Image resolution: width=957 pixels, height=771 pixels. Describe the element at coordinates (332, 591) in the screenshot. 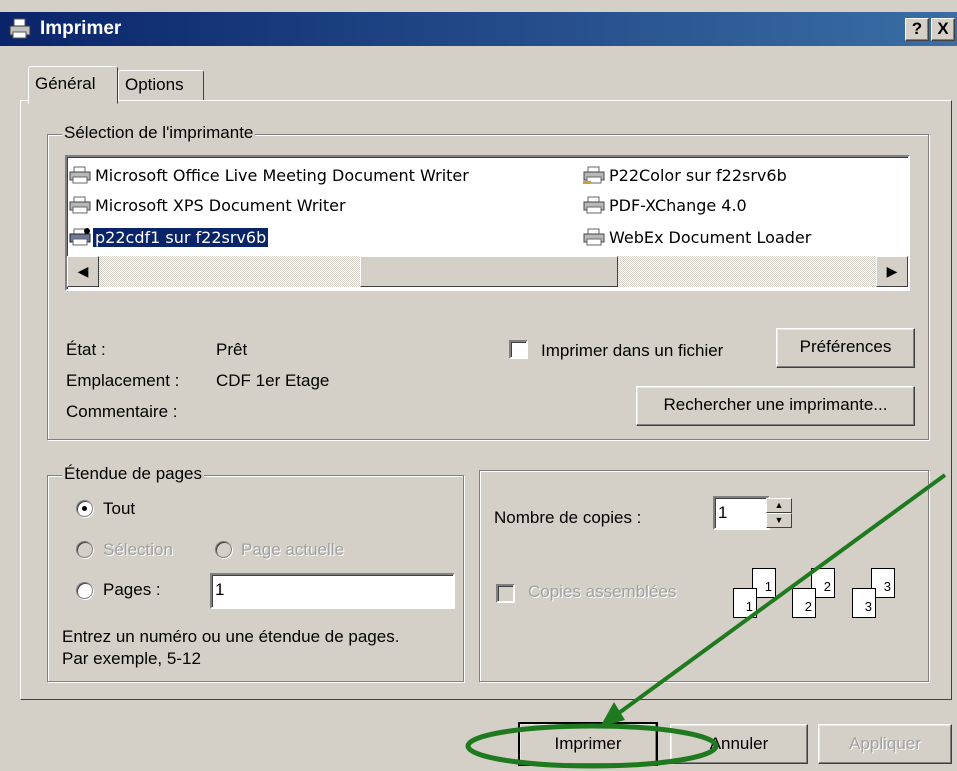

I see `pages-input: 1` at that location.